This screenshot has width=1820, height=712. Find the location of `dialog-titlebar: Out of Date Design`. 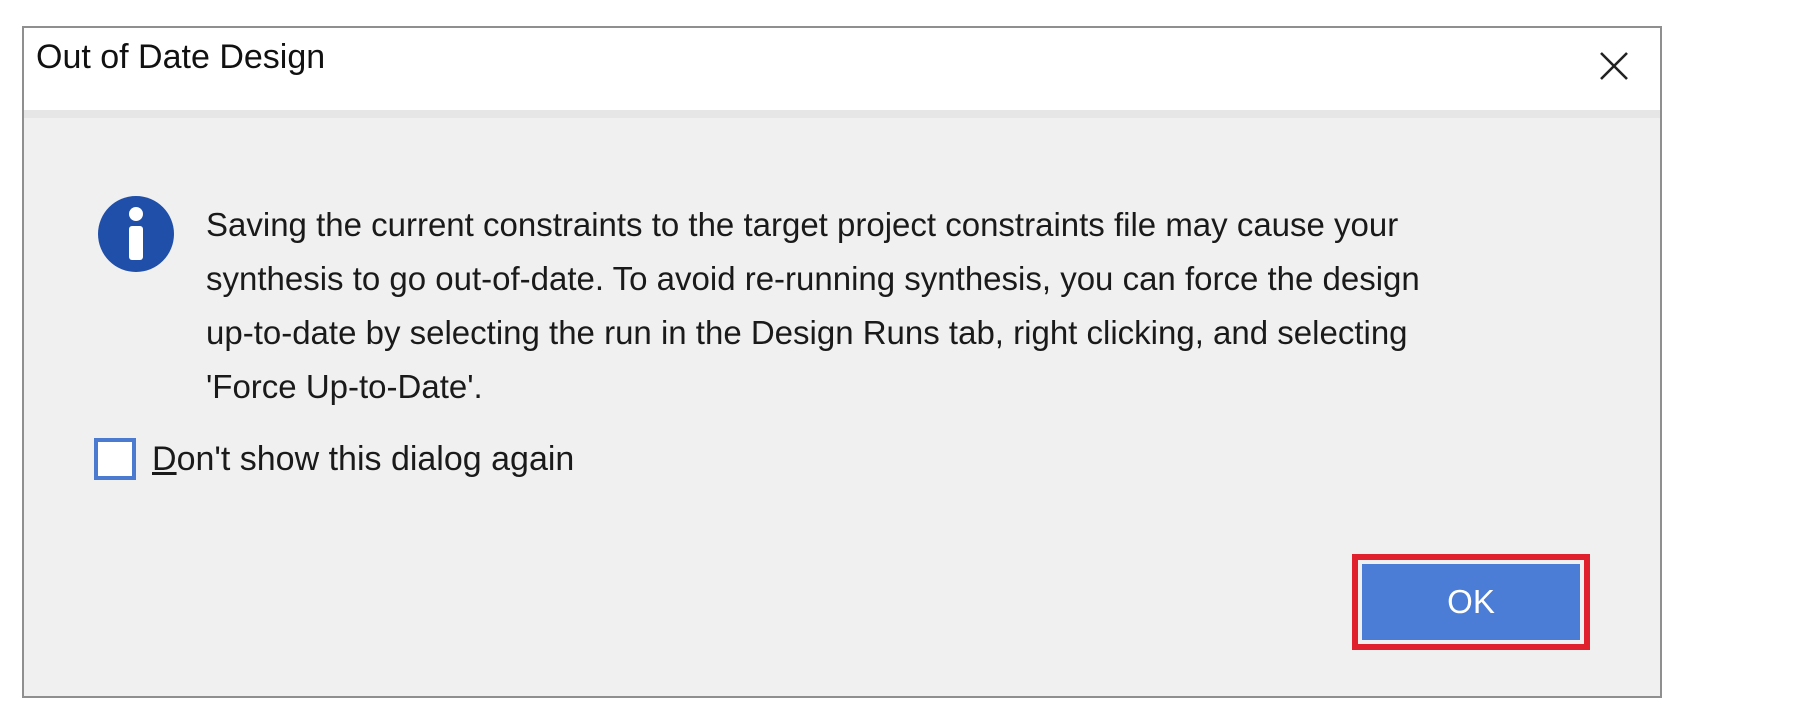

dialog-titlebar: Out of Date Design is located at coordinates (842, 73).